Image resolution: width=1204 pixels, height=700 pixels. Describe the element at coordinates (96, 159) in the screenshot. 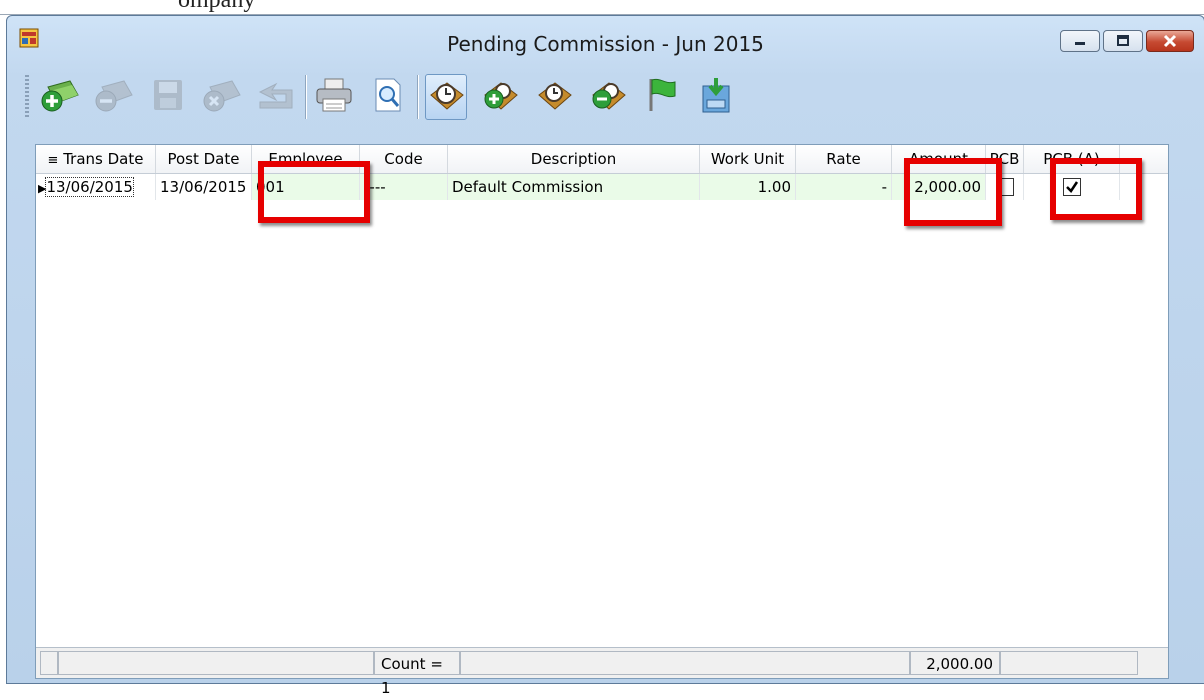

I see `column-header-trans-date: ≡ Trans Date` at that location.